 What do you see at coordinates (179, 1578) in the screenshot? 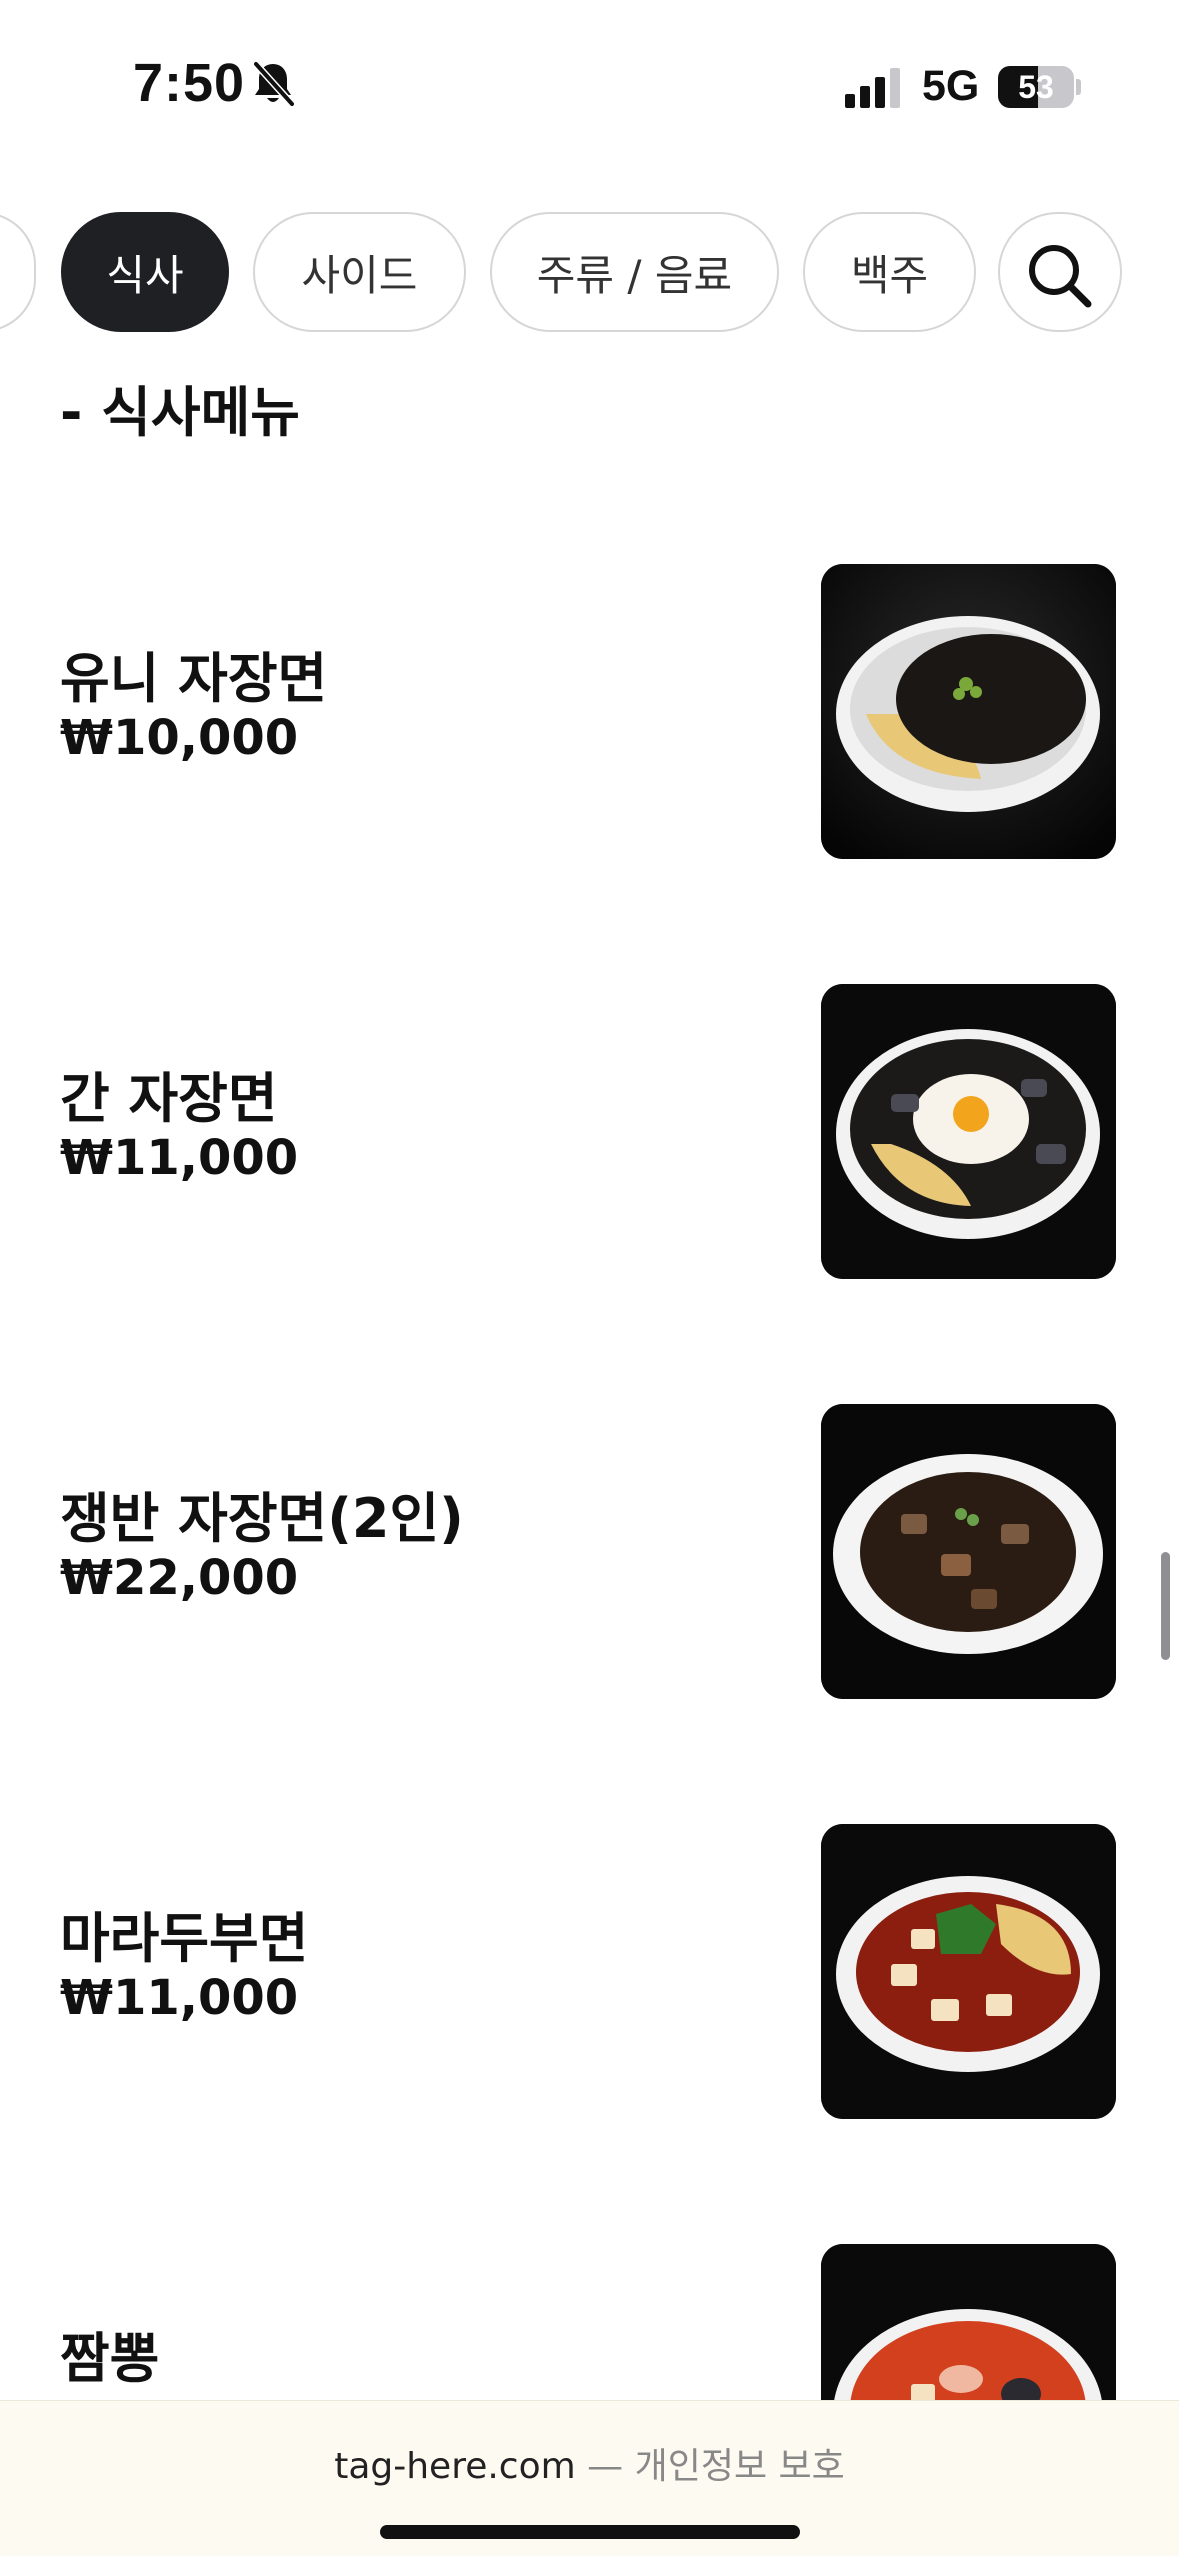
I see `menu-item-price: ₩22,000` at bounding box center [179, 1578].